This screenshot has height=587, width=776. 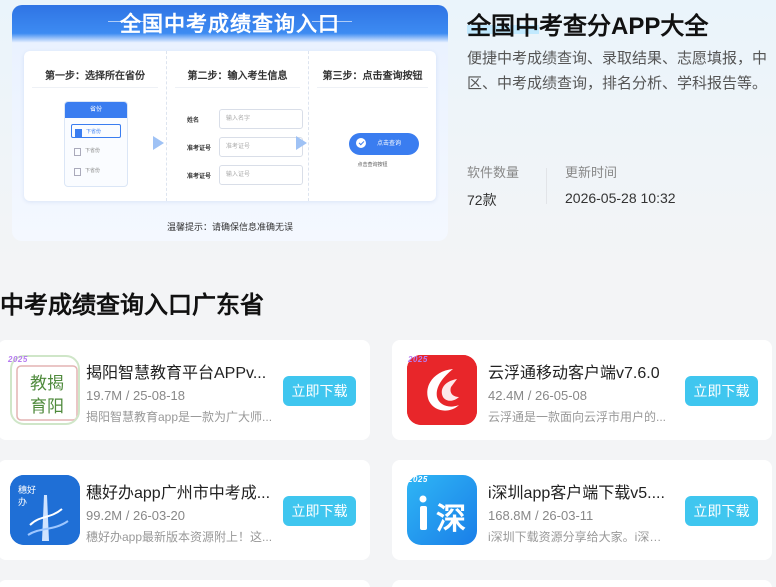 What do you see at coordinates (372, 165) in the screenshot?
I see `query-hint: 点击查询按钮` at bounding box center [372, 165].